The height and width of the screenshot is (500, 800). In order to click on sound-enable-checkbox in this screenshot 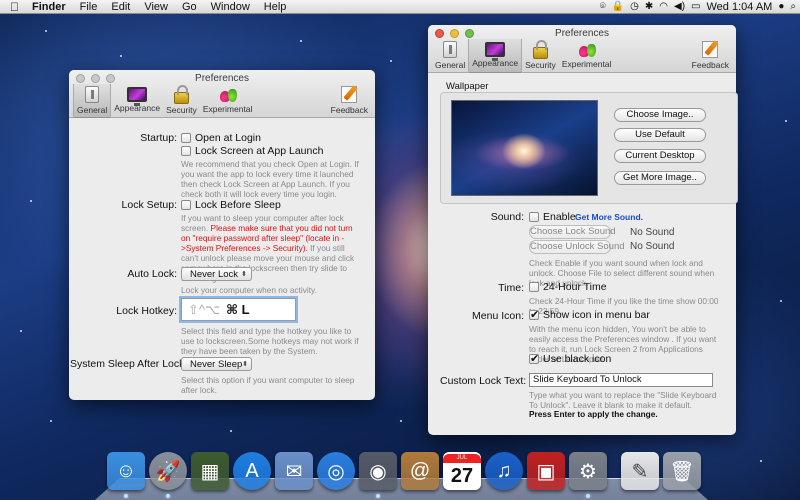, I will do `click(534, 217)`.